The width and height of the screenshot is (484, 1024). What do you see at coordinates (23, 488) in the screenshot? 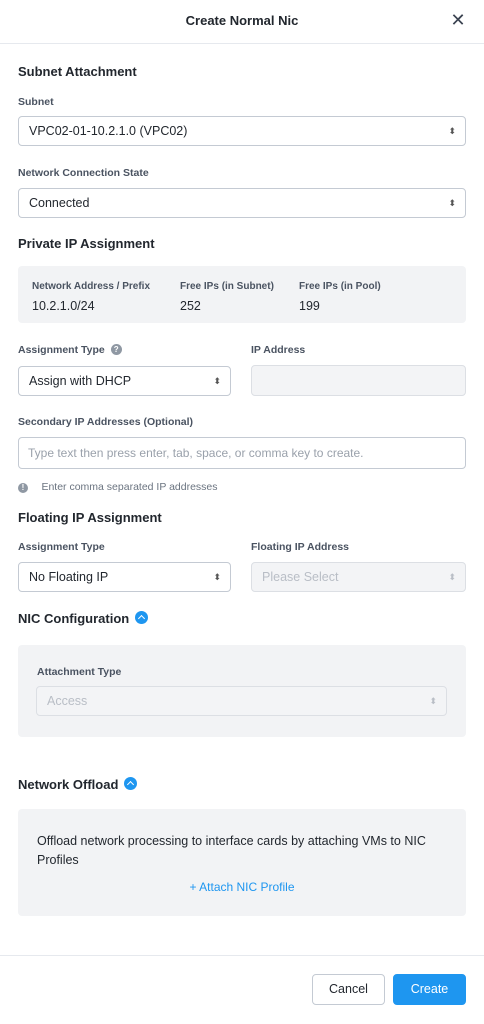
I see `info-icon: !` at bounding box center [23, 488].